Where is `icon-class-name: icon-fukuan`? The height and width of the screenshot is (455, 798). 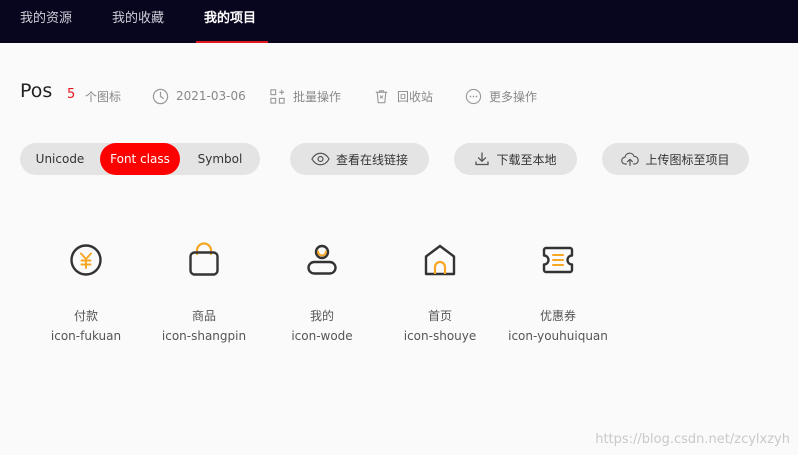 icon-class-name: icon-fukuan is located at coordinates (86, 336).